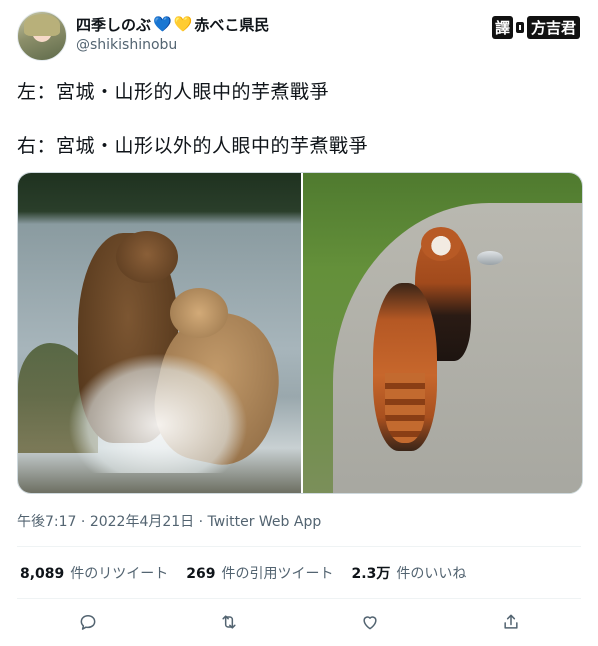 The image size is (598, 646). Describe the element at coordinates (490, 258) in the screenshot. I see `bowl-shape` at that location.